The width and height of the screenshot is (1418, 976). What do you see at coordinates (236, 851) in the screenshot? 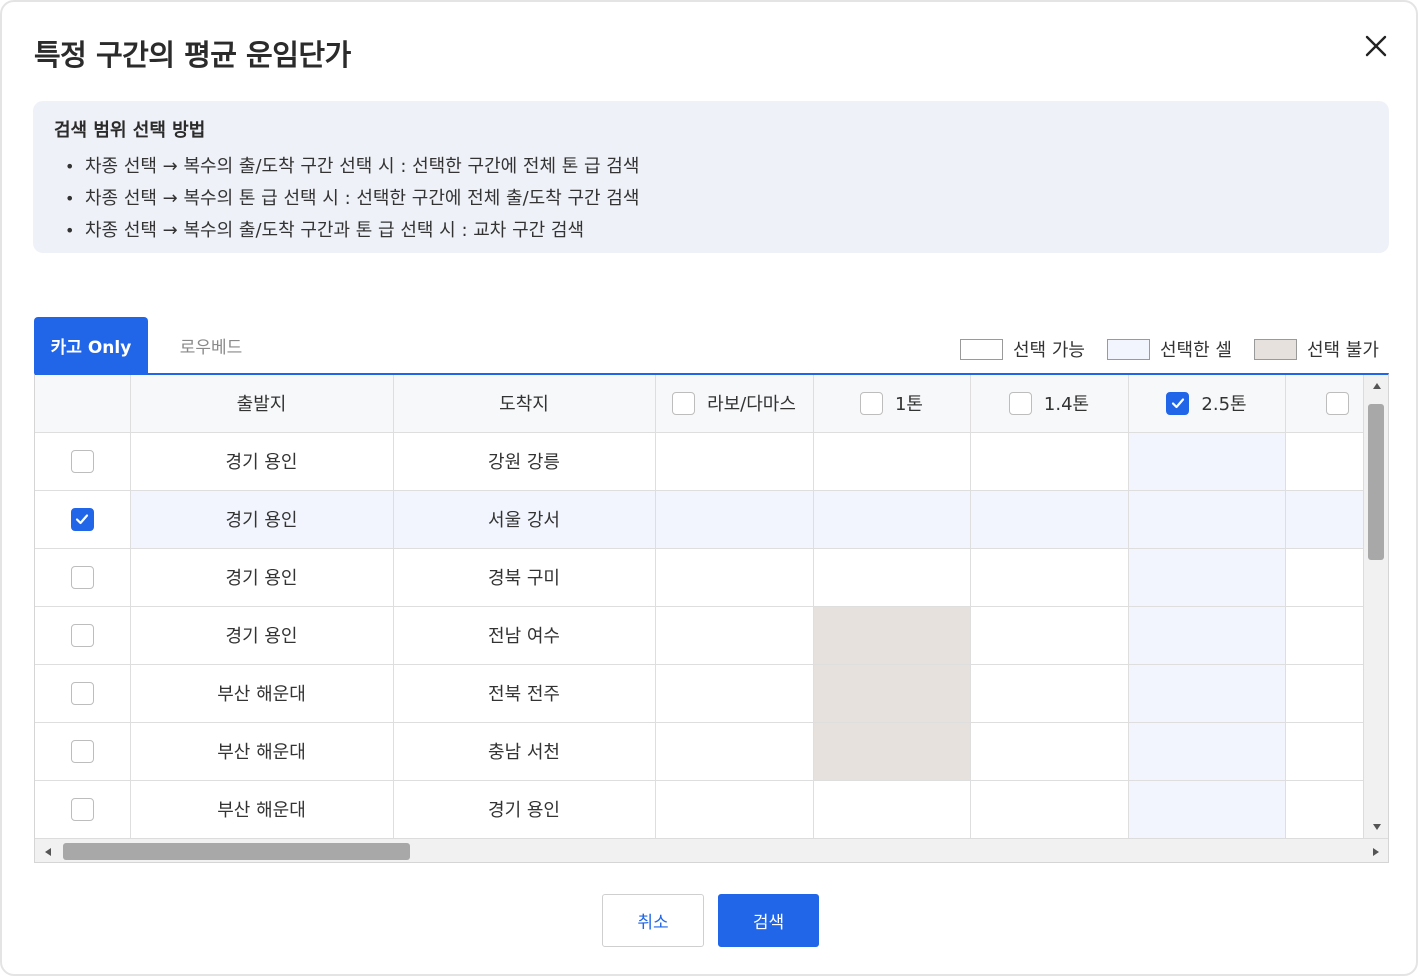
I see `horizontal-scroll-thumb` at bounding box center [236, 851].